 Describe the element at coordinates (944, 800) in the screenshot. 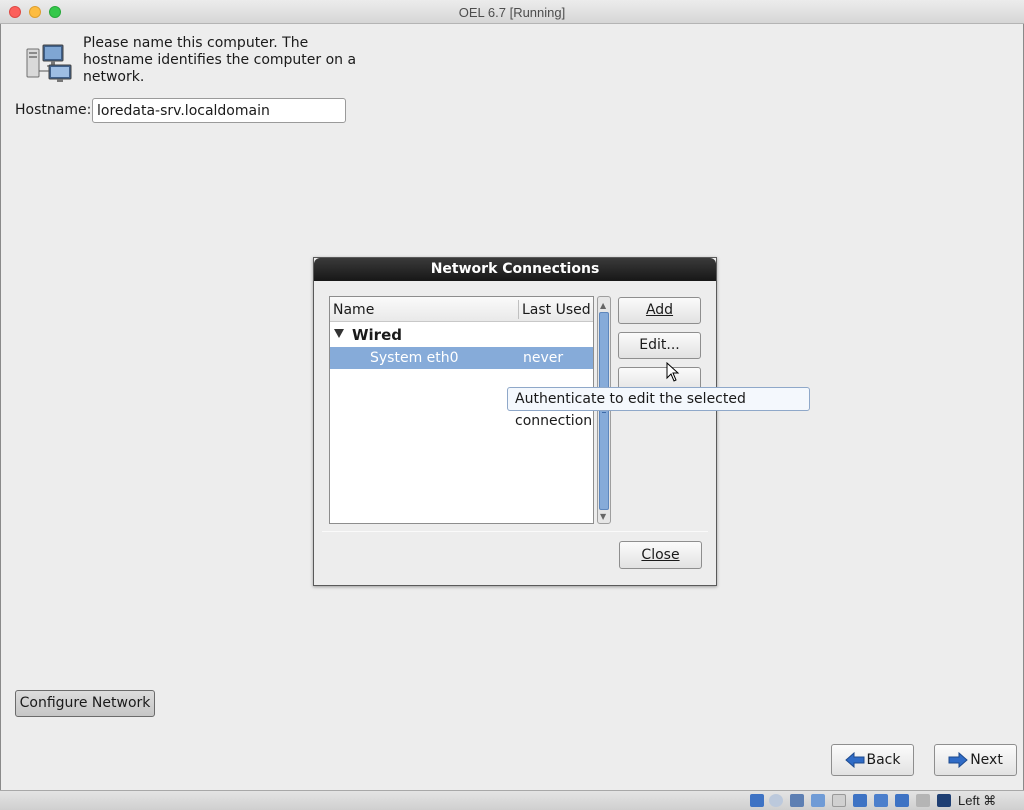

I see `mouse-integration-icon` at that location.